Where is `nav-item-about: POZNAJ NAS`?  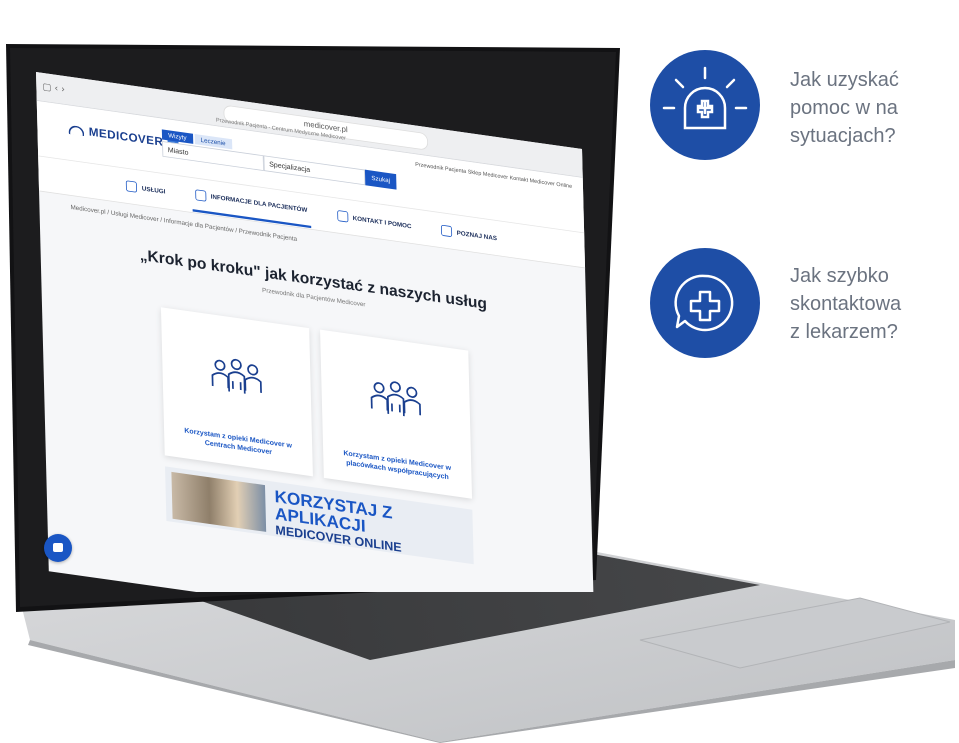 nav-item-about: POZNAJ NAS is located at coordinates (469, 234).